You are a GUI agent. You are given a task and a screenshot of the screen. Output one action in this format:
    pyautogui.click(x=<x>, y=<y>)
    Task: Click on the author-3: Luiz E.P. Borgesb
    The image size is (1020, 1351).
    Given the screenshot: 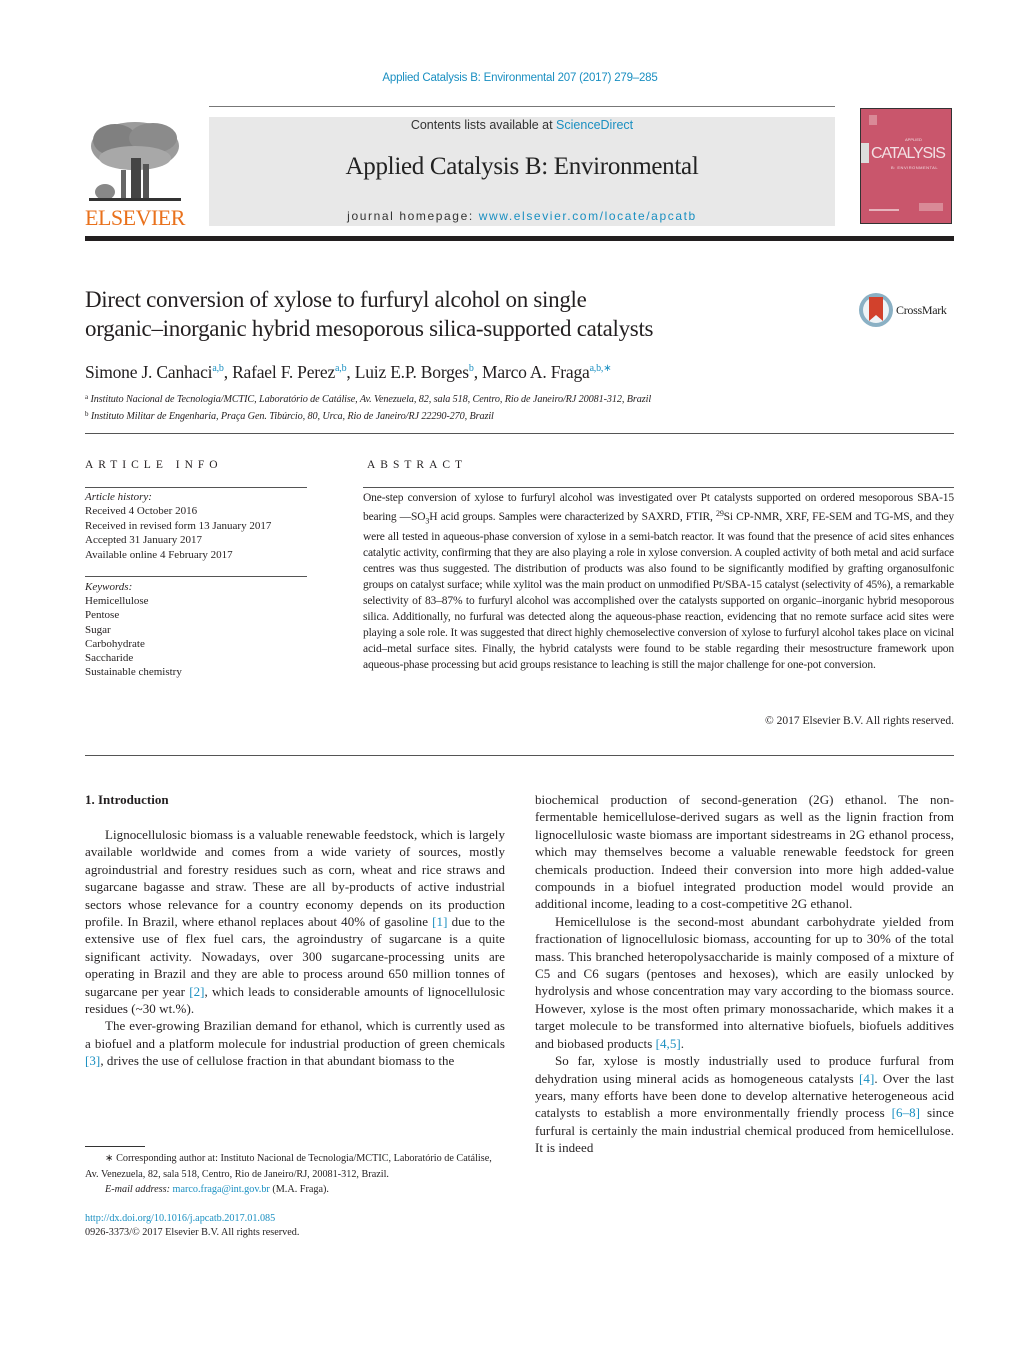 What is the action you would take?
    pyautogui.click(x=414, y=372)
    